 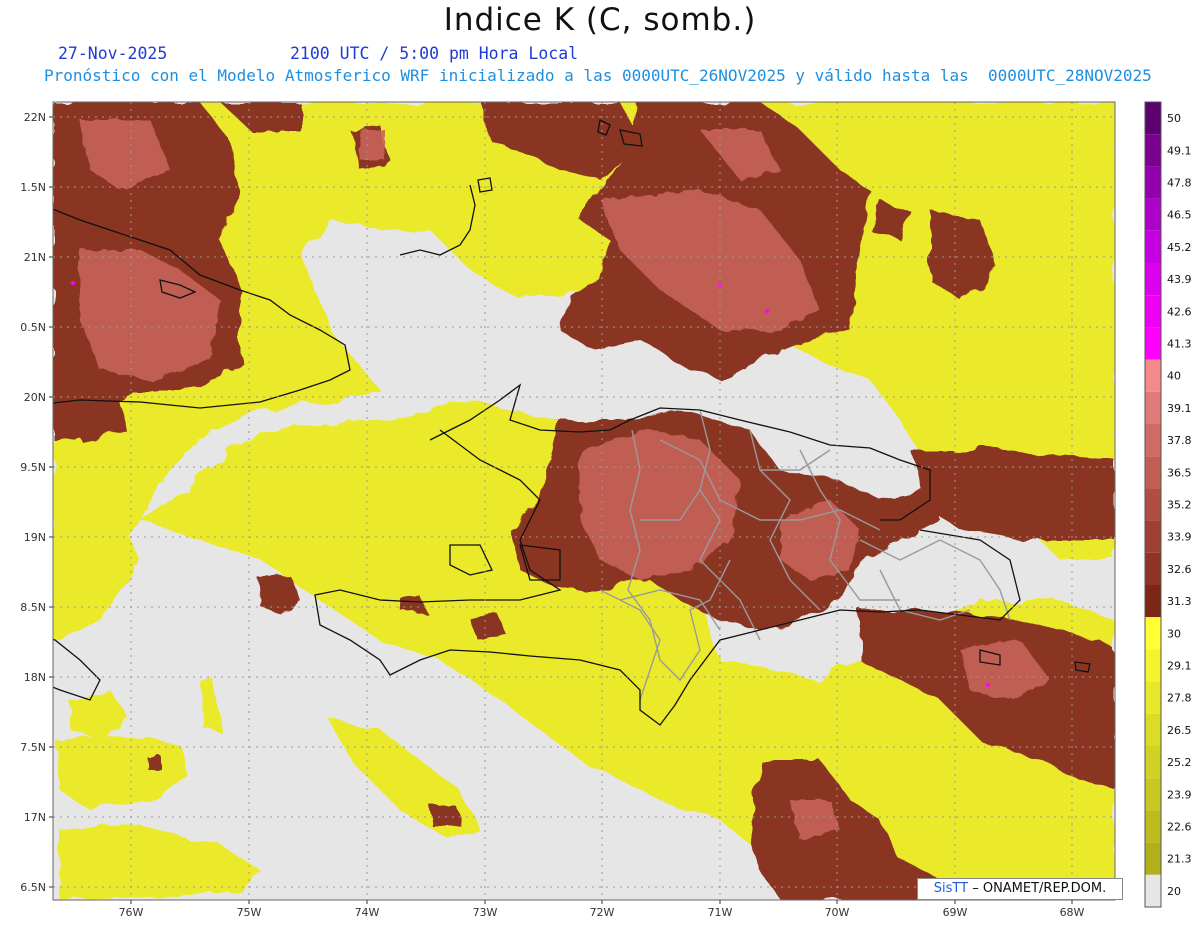 What do you see at coordinates (1174, 118) in the screenshot?
I see `colorbar-label: 50` at bounding box center [1174, 118].